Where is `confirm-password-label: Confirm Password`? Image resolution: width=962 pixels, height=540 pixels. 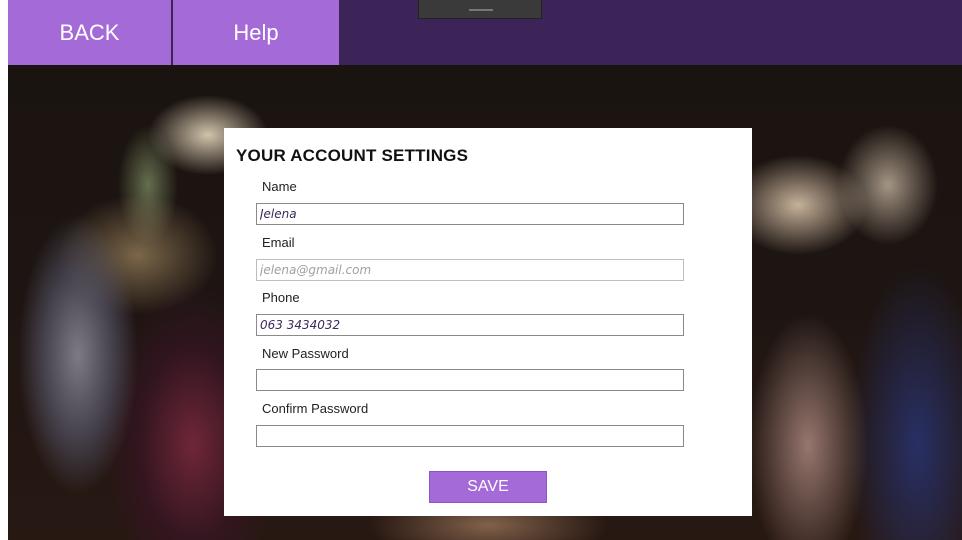 confirm-password-label: Confirm Password is located at coordinates (315, 408).